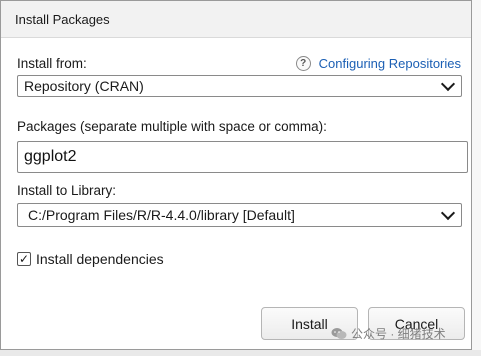 The image size is (481, 356). I want to click on watermark: 公众号 · 细猪技术, so click(388, 333).